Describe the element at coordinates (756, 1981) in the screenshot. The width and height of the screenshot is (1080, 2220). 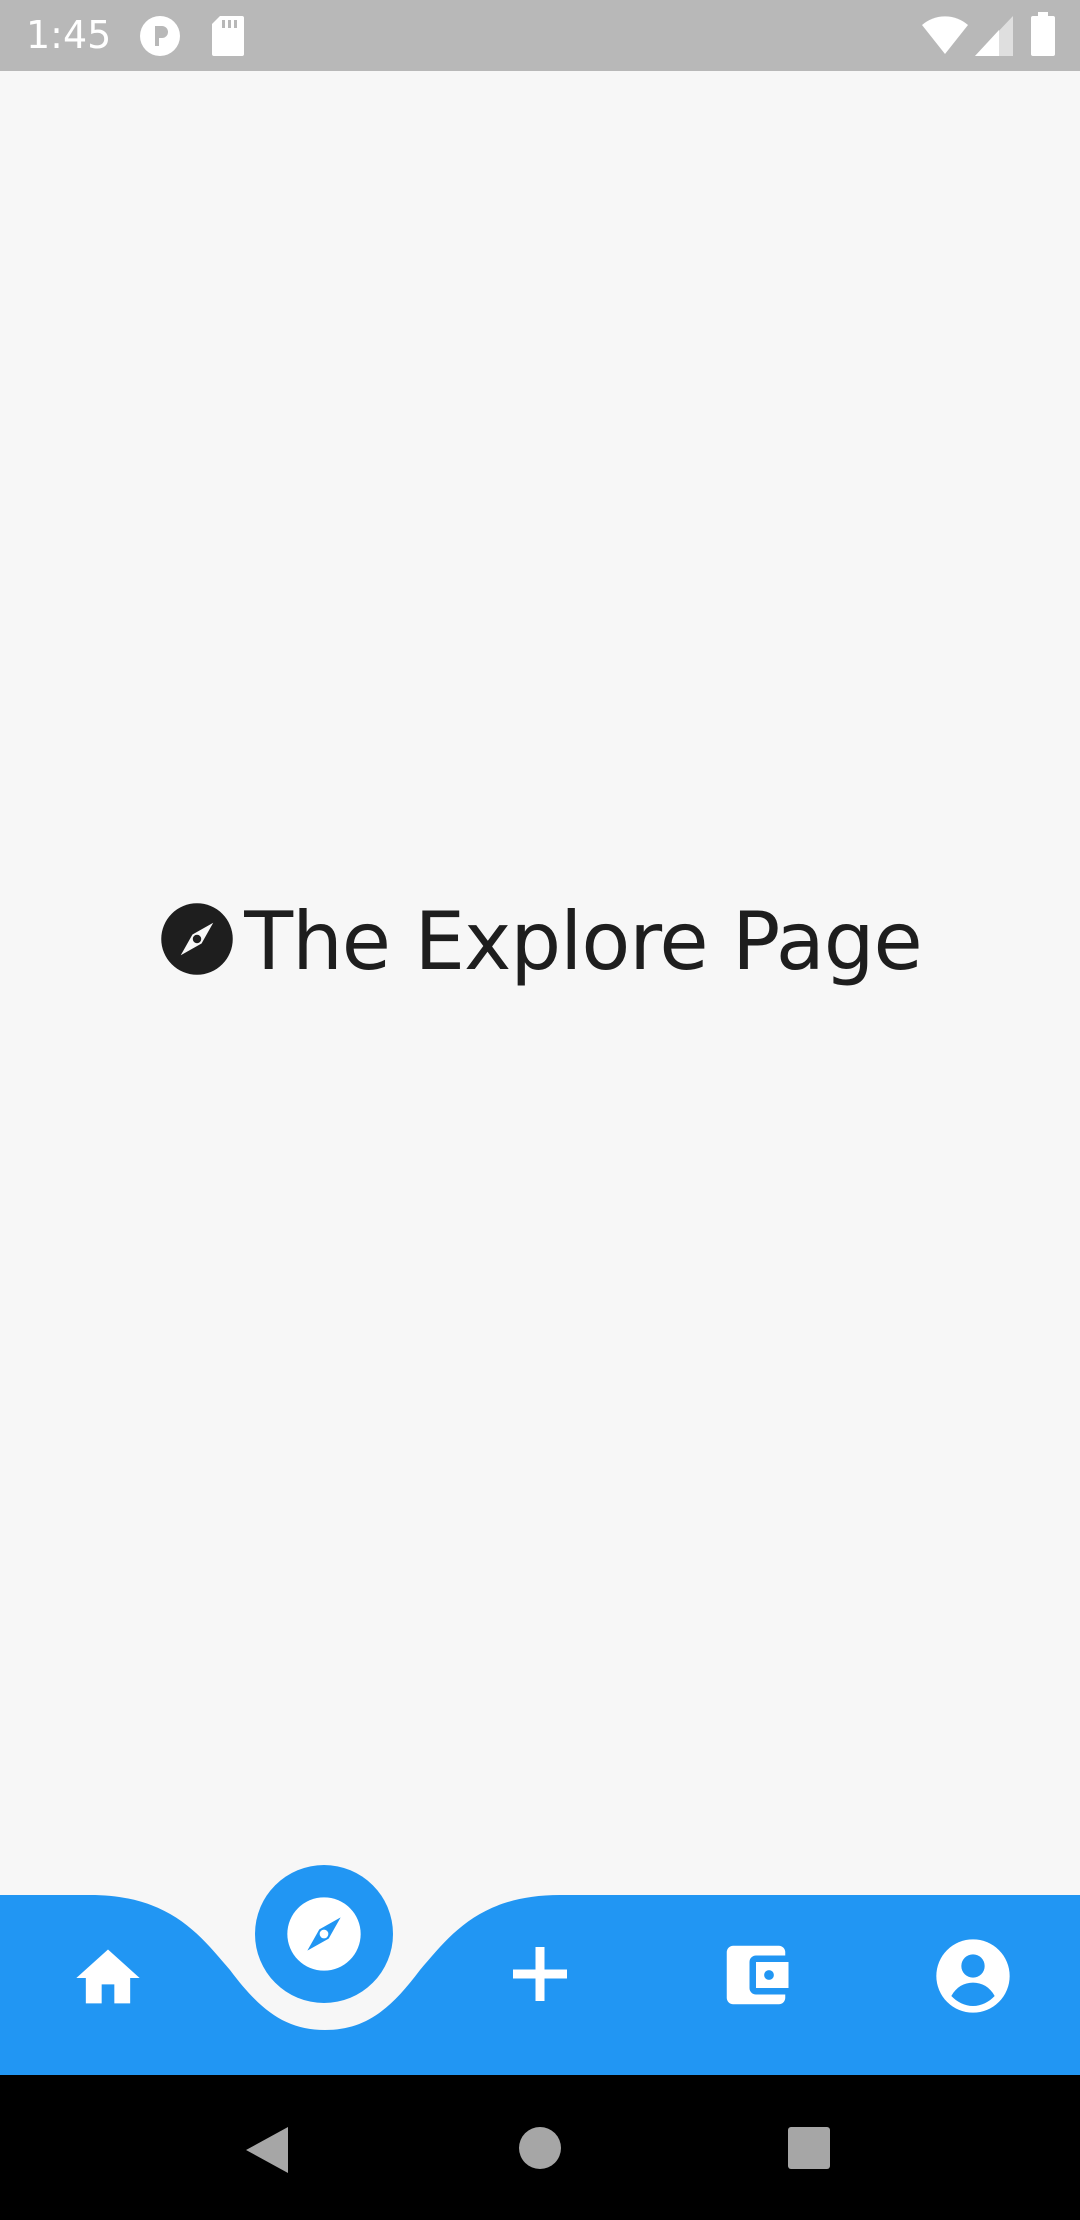
I see `wallet-icon` at that location.